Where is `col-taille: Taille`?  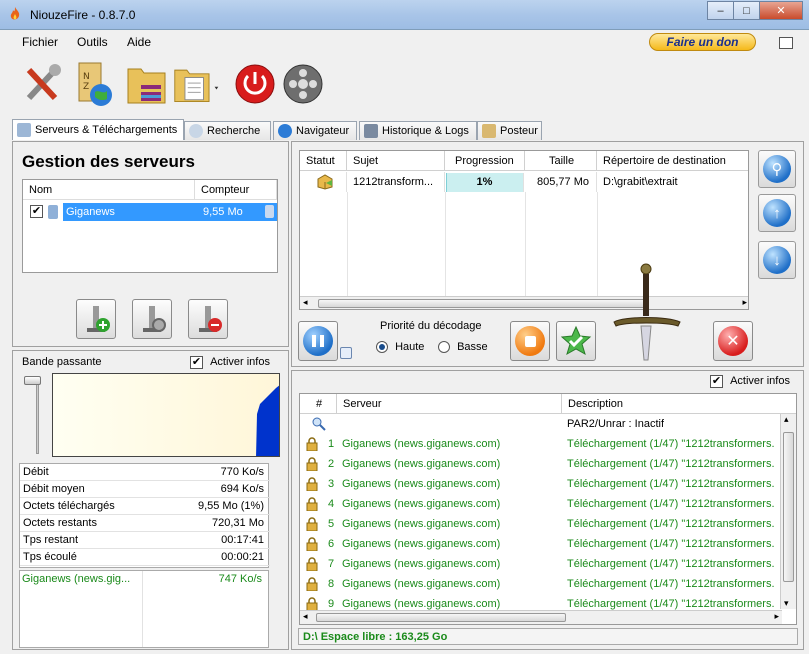 col-taille: Taille is located at coordinates (561, 161).